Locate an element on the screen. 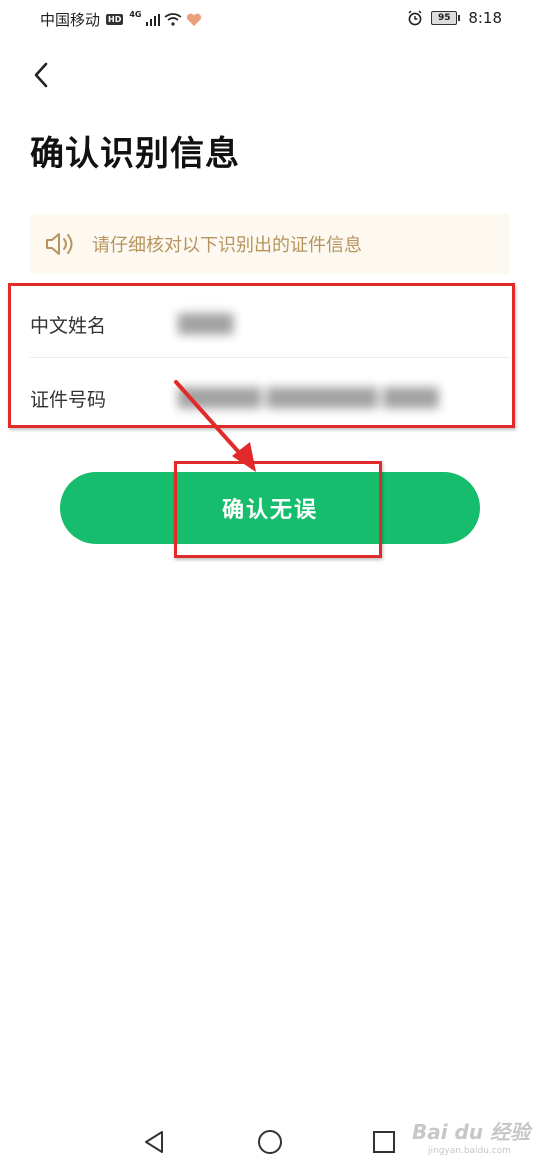  status-left: 中国移动 HD 4G is located at coordinates (121, 19).